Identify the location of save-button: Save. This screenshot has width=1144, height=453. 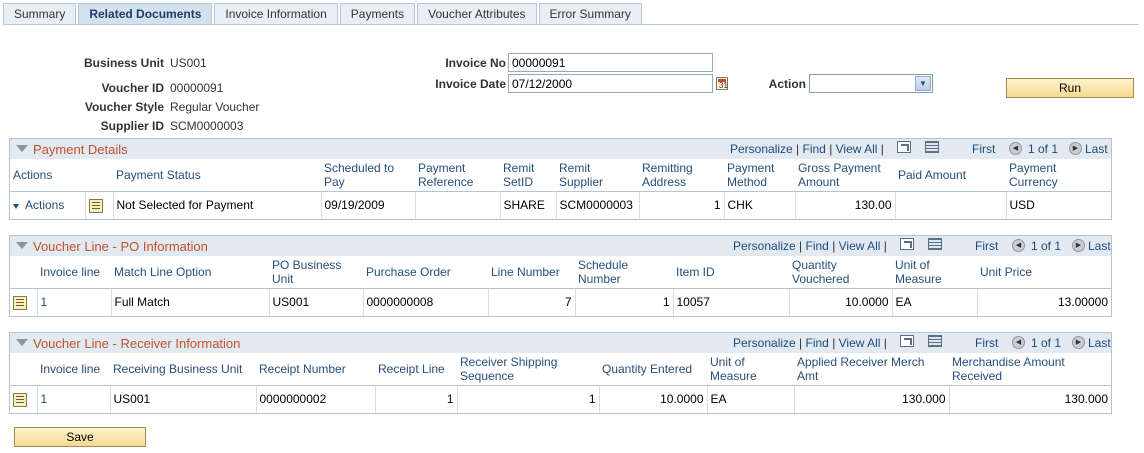
(80, 437).